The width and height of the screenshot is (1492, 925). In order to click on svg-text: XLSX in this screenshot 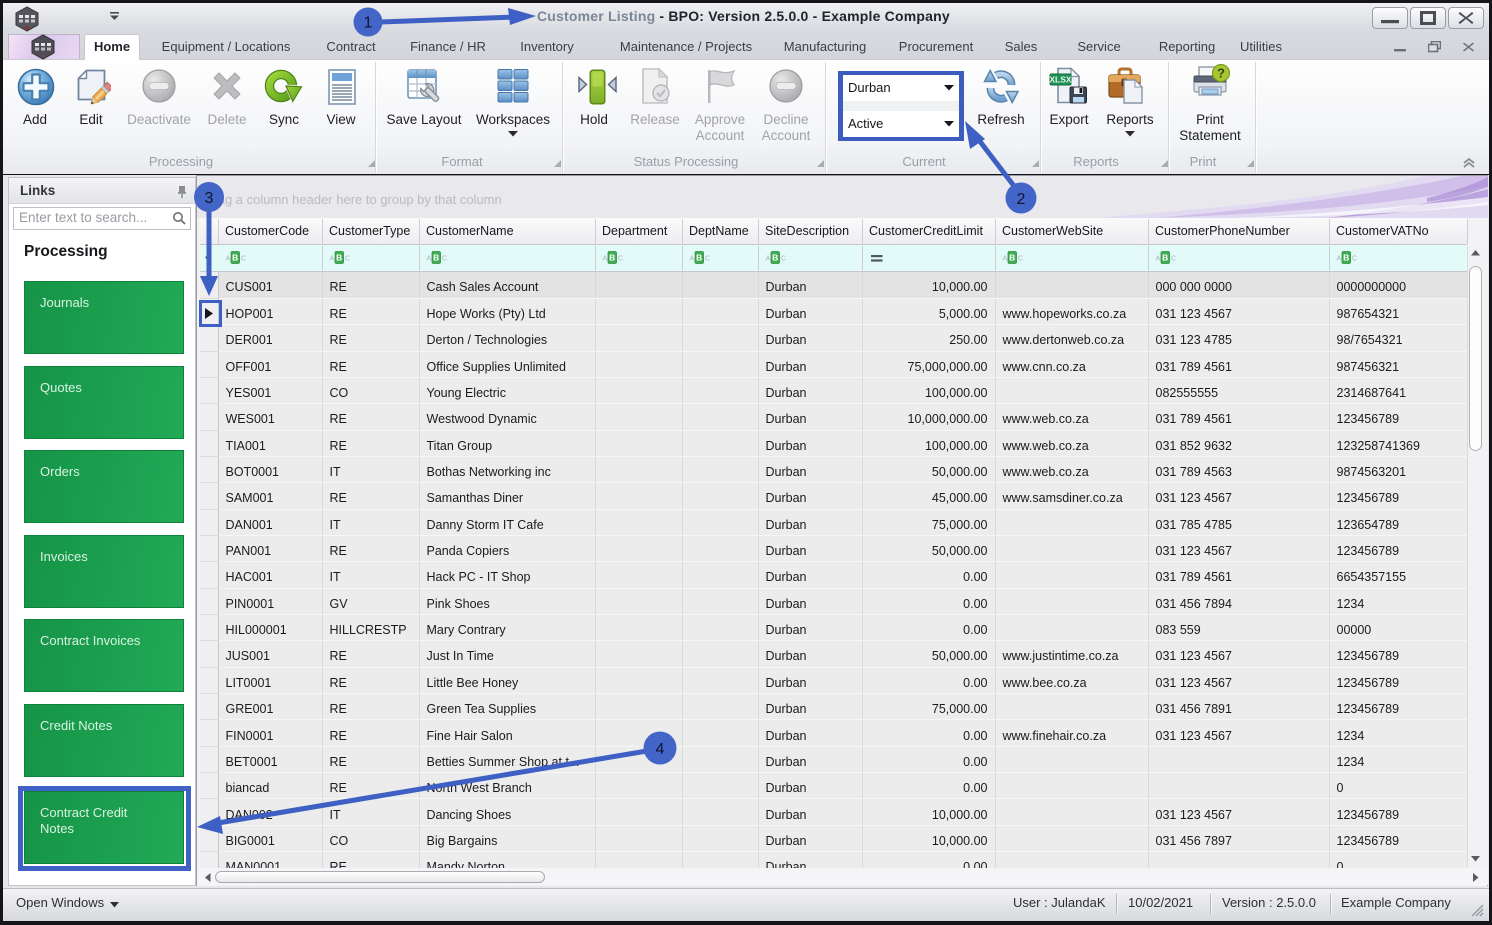, I will do `click(1060, 80)`.